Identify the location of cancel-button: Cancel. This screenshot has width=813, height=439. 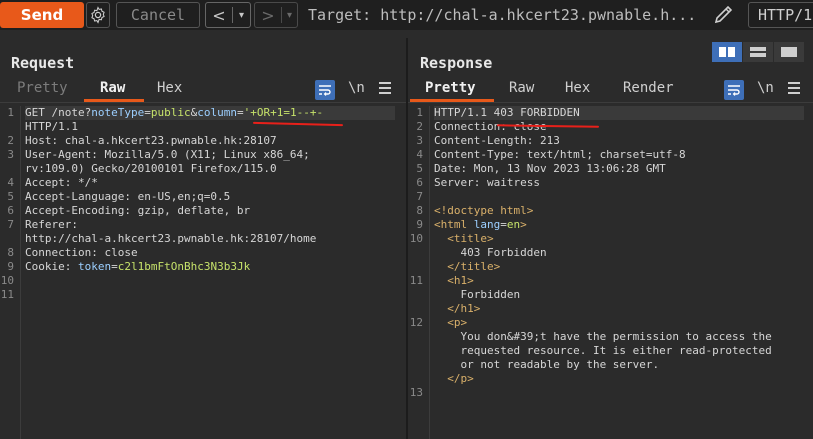
(158, 15).